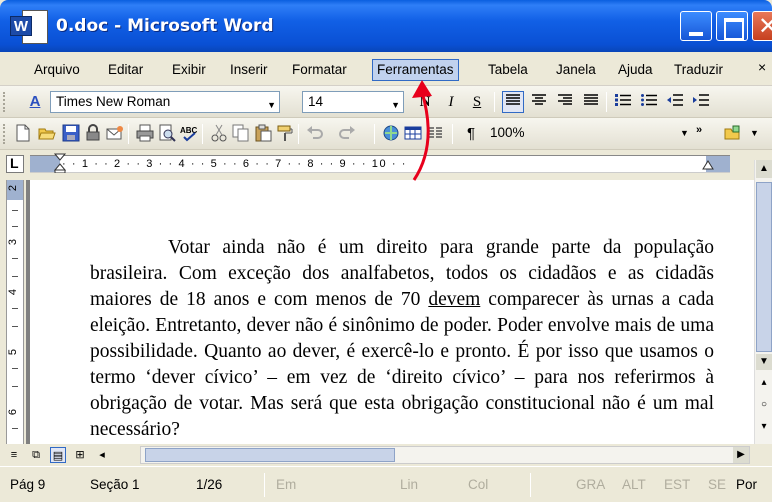 This screenshot has height=502, width=772. What do you see at coordinates (285, 133) in the screenshot?
I see `format-painter-icon` at bounding box center [285, 133].